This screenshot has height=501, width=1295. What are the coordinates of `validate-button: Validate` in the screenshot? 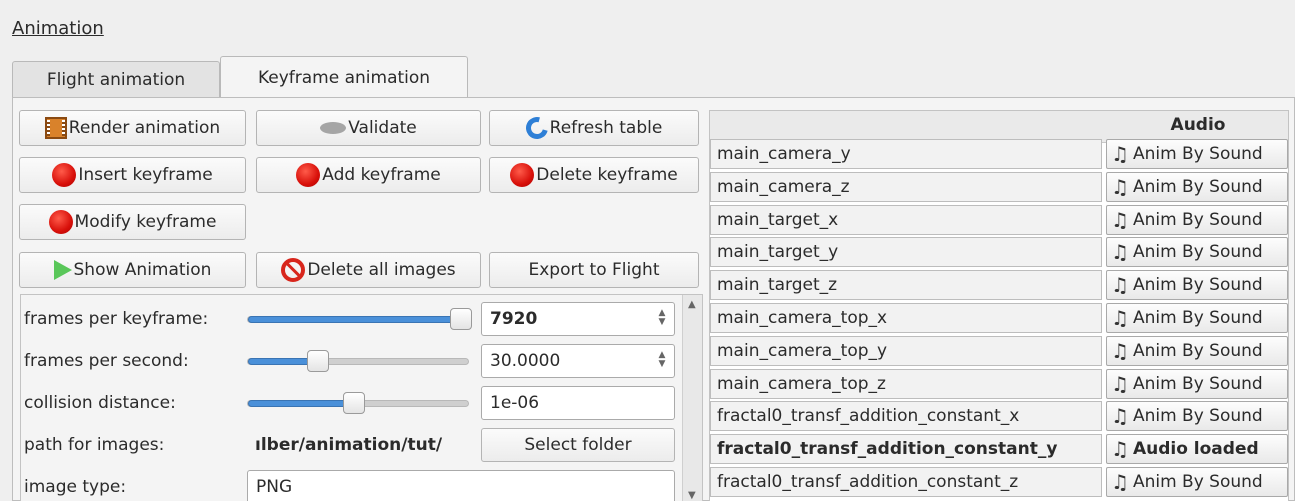 It's located at (368, 128).